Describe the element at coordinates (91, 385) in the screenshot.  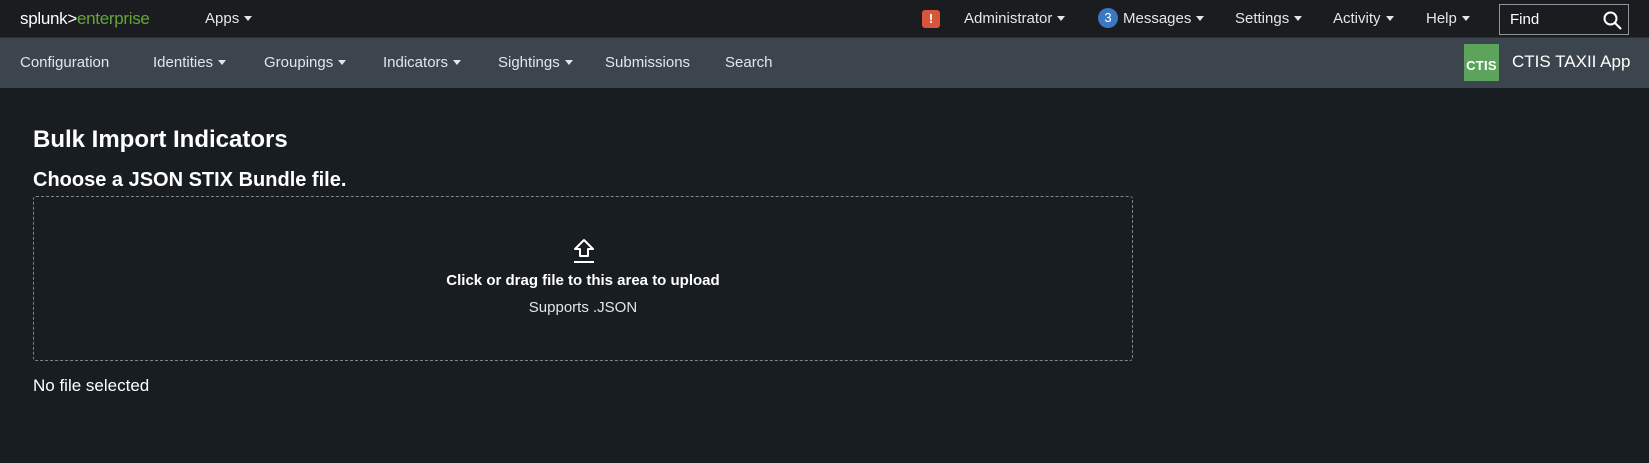
I see `file-status: No file selected` at that location.